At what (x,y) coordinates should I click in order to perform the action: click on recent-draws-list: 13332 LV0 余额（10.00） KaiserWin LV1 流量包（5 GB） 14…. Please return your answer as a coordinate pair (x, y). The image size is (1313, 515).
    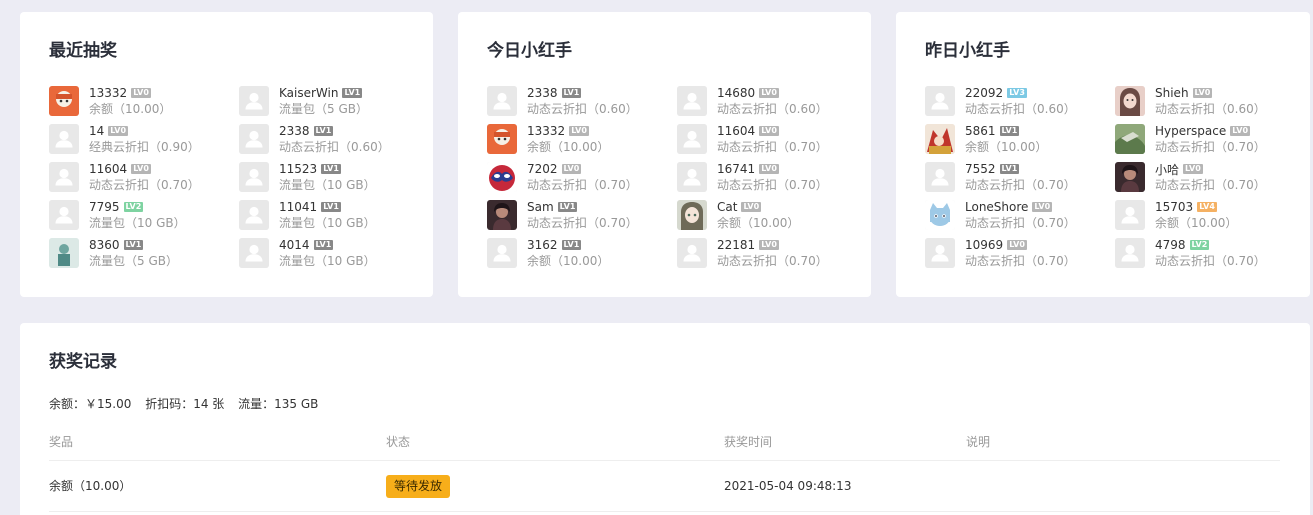
    Looking at the image, I should click on (234, 180).